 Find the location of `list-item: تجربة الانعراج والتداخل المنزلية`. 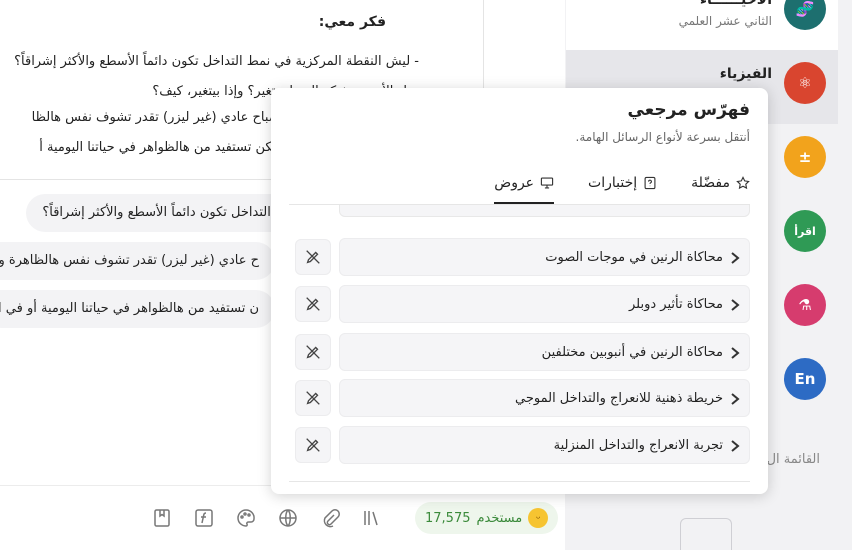

list-item: تجربة الانعراج والتداخل المنزلية is located at coordinates (545, 445).